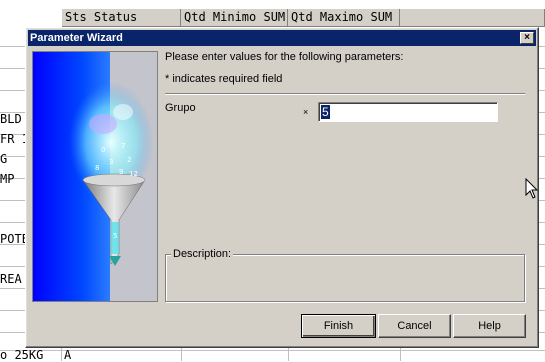  What do you see at coordinates (234, 18) in the screenshot?
I see `column-header-qtd-minimo: Qtd Minimo SUM` at bounding box center [234, 18].